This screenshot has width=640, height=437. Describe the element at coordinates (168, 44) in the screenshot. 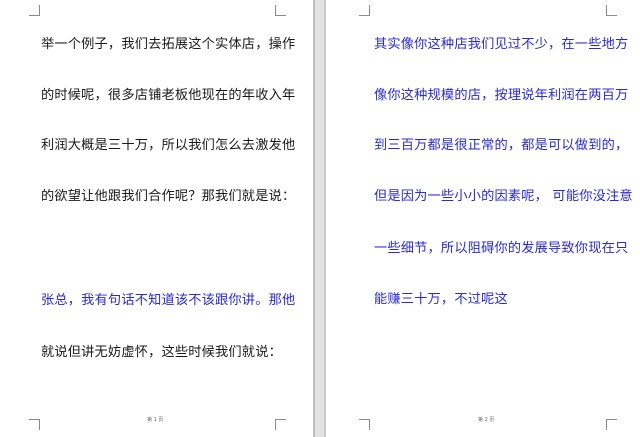

I see `text-line: 举一个例子，我们去拓展这个实体店，操作` at that location.